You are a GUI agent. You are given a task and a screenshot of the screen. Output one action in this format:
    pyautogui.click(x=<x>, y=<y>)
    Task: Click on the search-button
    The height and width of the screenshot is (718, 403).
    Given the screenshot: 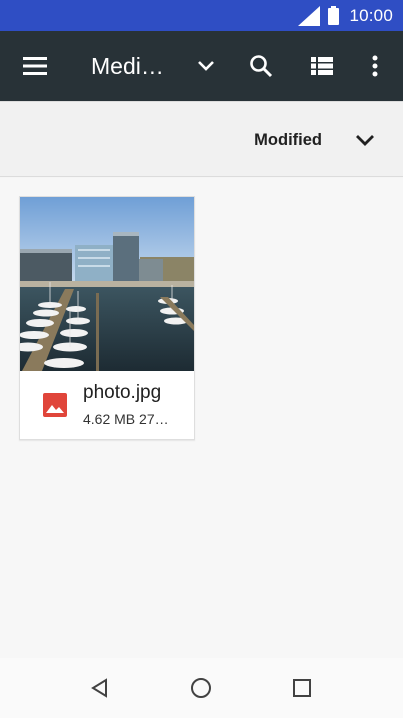 What is the action you would take?
    pyautogui.click(x=261, y=66)
    